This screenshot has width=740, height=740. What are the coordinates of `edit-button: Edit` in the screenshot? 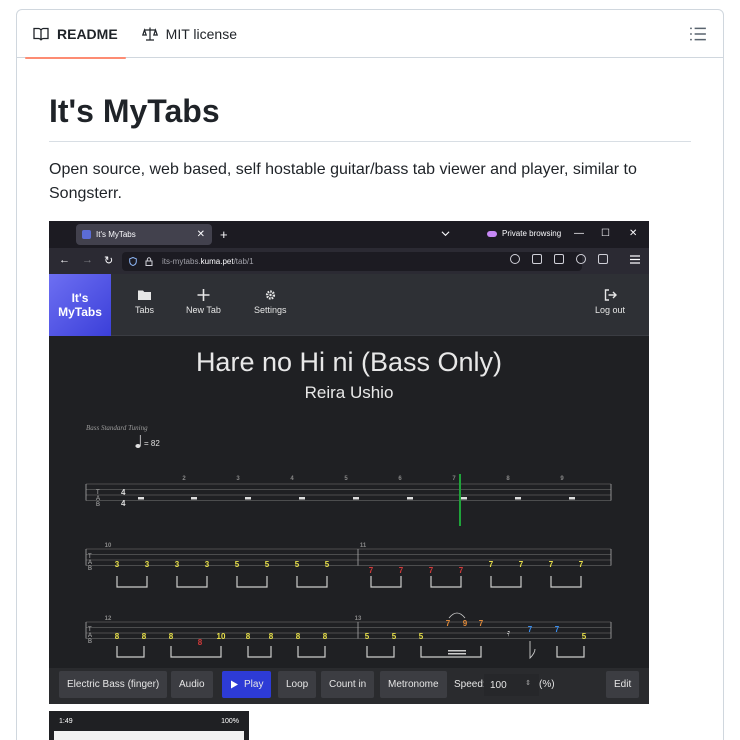 It's located at (623, 684).